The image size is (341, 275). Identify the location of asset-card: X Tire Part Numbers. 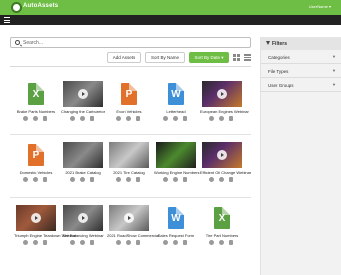
(222, 235).